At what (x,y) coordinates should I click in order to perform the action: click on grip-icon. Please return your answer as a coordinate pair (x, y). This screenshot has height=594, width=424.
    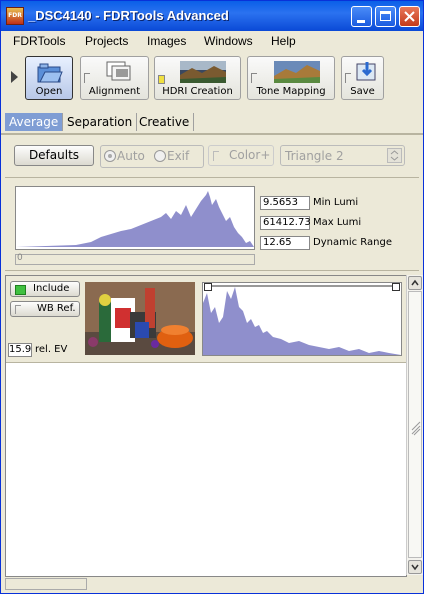
    Looking at the image, I should click on (416, 428).